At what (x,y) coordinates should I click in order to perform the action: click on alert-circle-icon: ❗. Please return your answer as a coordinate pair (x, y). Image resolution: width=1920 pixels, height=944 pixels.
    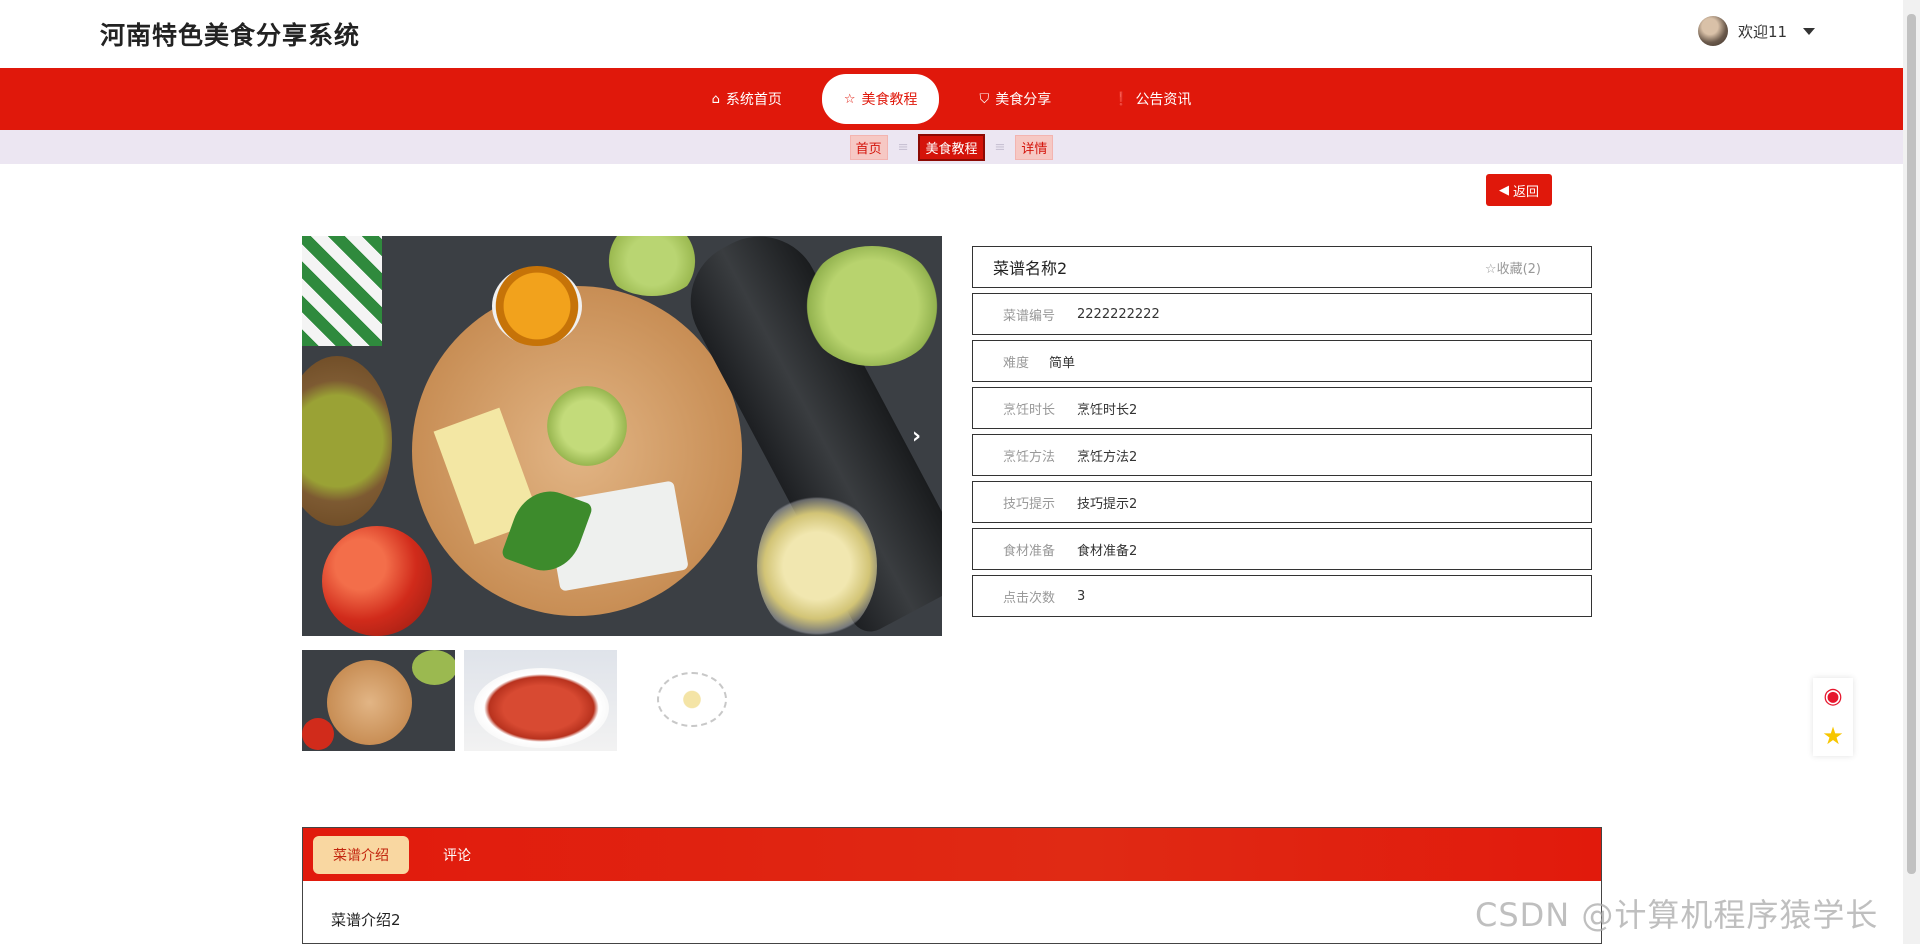
    Looking at the image, I should click on (1121, 99).